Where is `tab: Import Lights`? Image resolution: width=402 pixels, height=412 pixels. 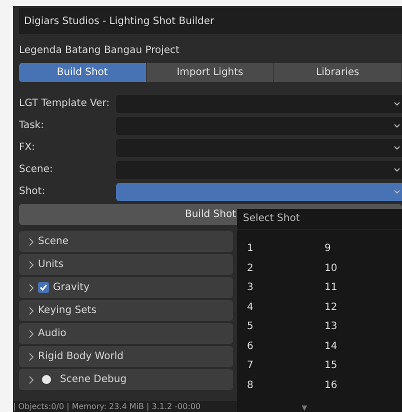
tab: Import Lights is located at coordinates (210, 72).